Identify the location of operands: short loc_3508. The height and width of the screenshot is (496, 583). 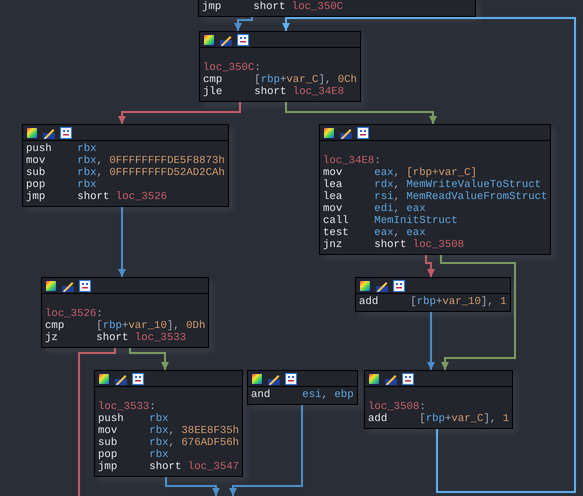
(419, 245).